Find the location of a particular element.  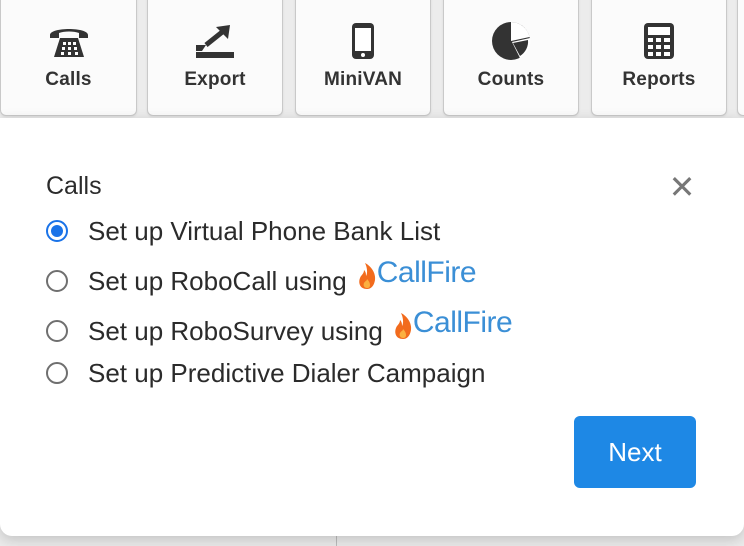

modal-title: Calls is located at coordinates (74, 186).